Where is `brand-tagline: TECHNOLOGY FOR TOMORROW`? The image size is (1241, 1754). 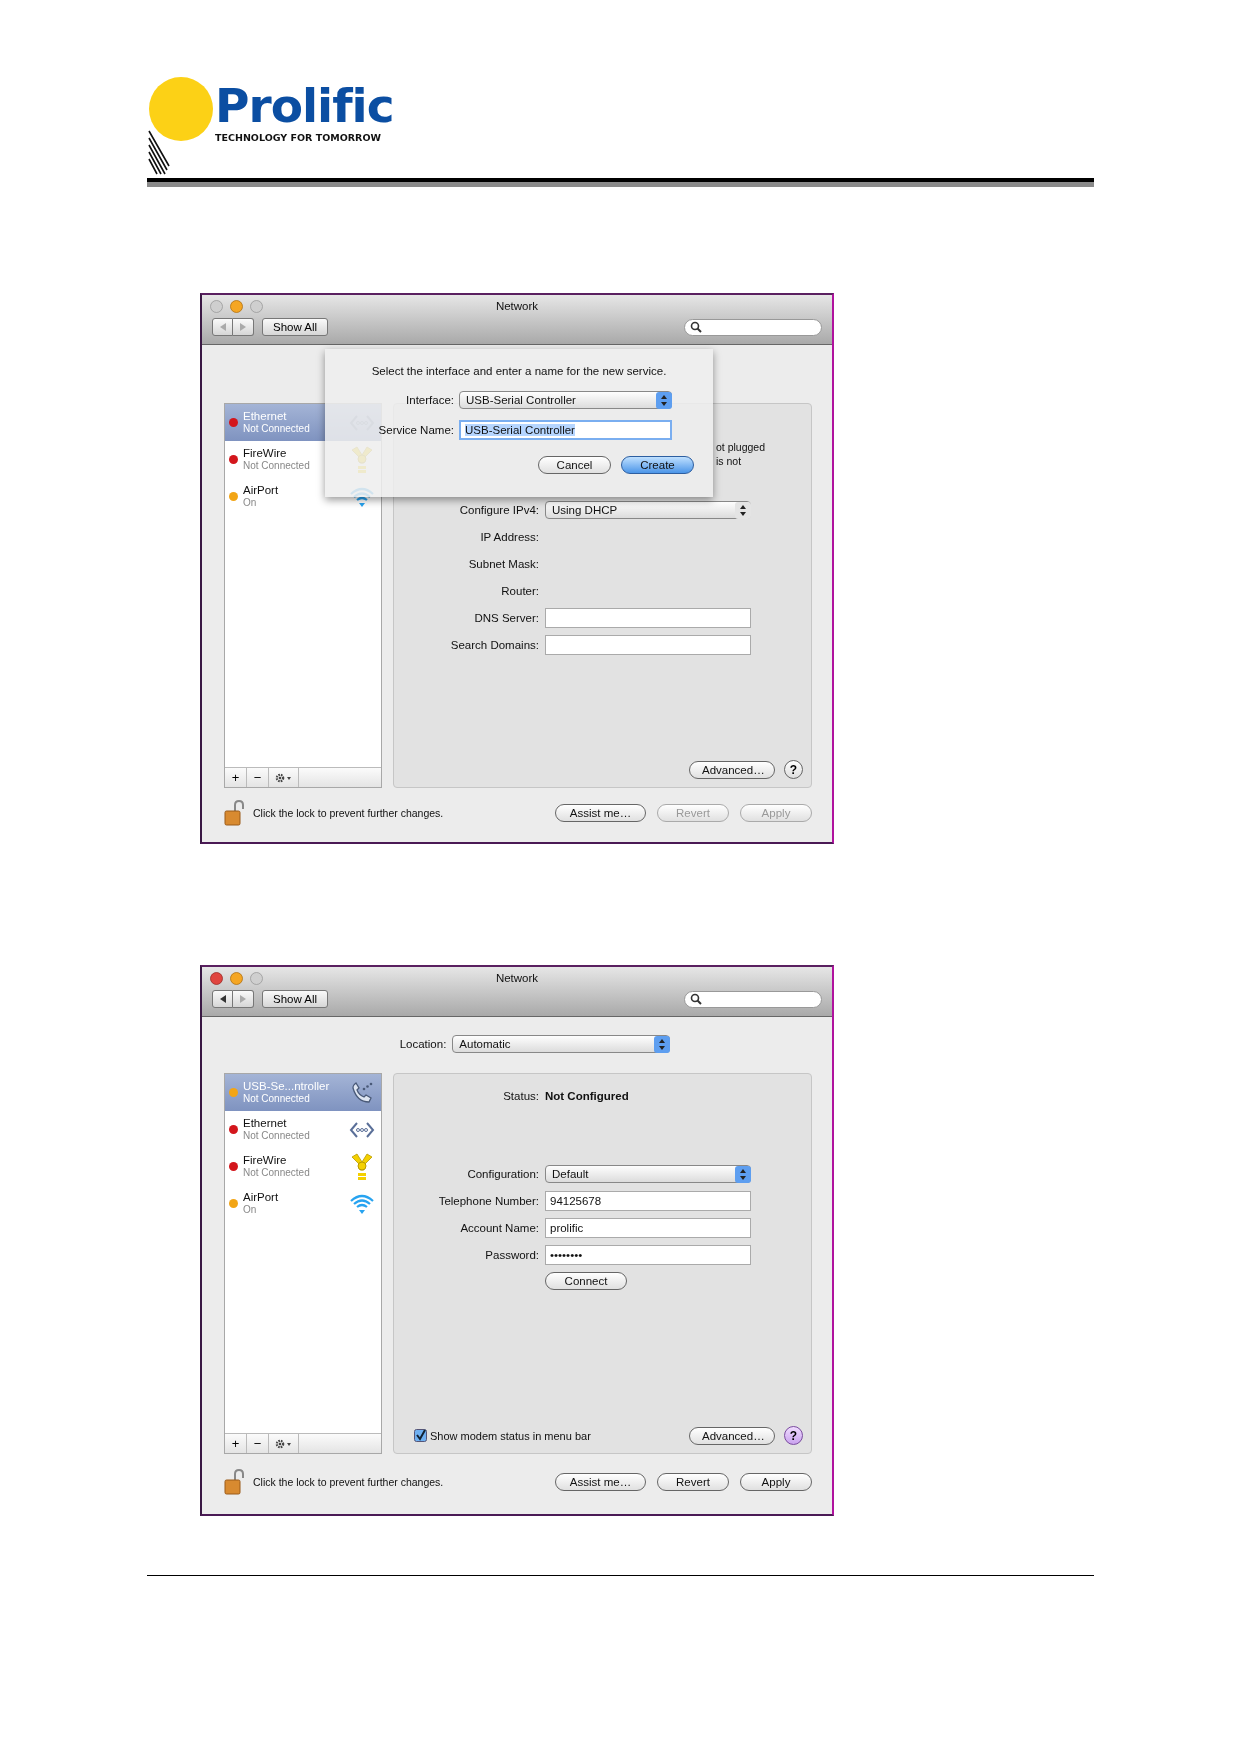
brand-tagline: TECHNOLOGY FOR TOMORROW is located at coordinates (298, 137).